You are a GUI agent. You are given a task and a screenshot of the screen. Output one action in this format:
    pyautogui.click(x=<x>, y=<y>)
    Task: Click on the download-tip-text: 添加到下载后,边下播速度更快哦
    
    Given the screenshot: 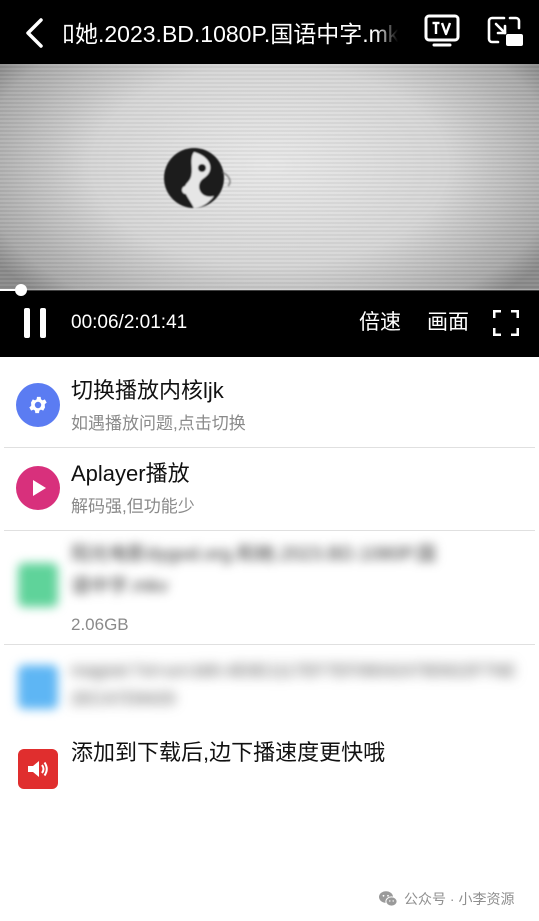 What is the action you would take?
    pyautogui.click(x=228, y=752)
    